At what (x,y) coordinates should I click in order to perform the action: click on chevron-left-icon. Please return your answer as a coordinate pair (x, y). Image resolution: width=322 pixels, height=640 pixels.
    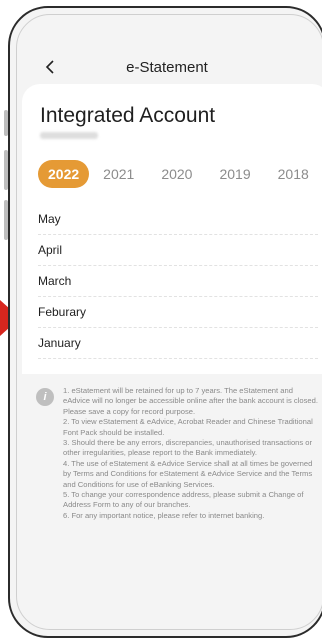
    Looking at the image, I should click on (50, 67).